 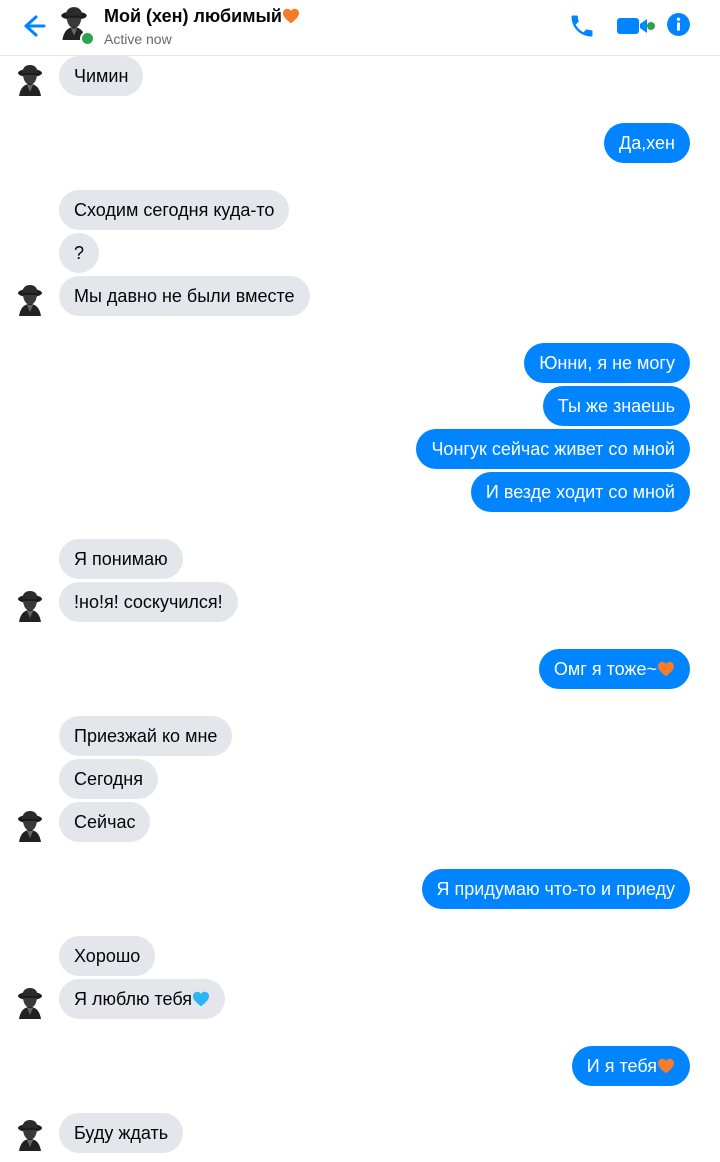 What do you see at coordinates (121, 559) in the screenshot?
I see `message-incoming: Я понимаю` at bounding box center [121, 559].